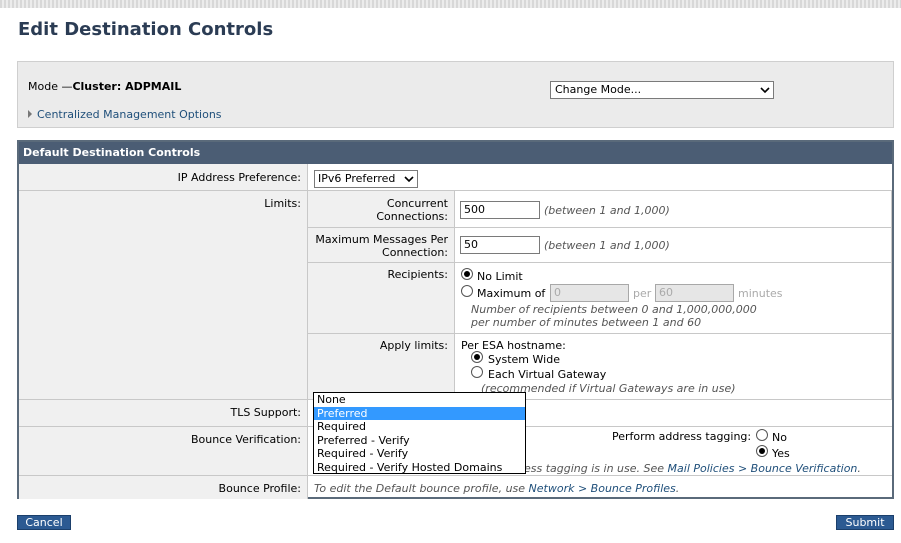 The image size is (901, 543). I want to click on bounce-profiles-link: Network > Bounce Profiles, so click(602, 488).